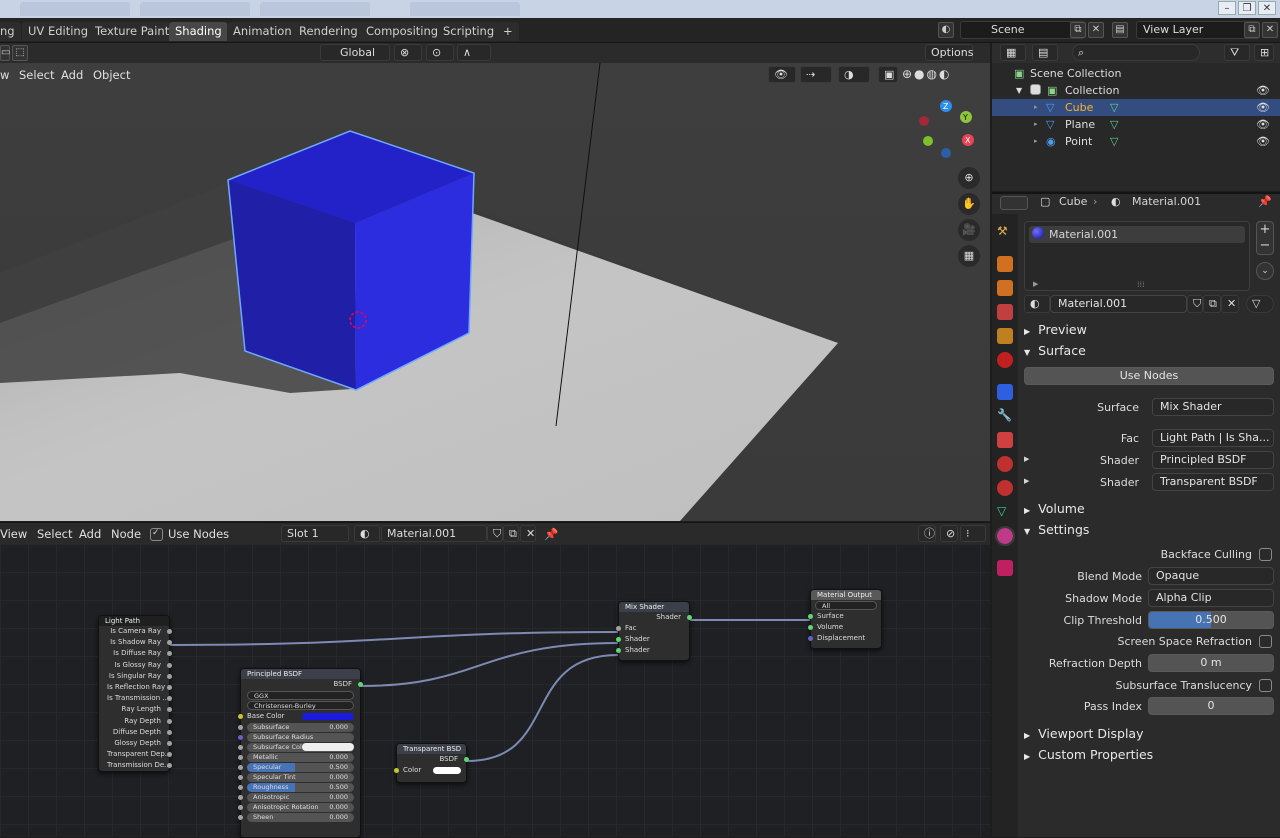 The height and width of the screenshot is (838, 1280). Describe the element at coordinates (508, 31) in the screenshot. I see `tab-+: +` at that location.